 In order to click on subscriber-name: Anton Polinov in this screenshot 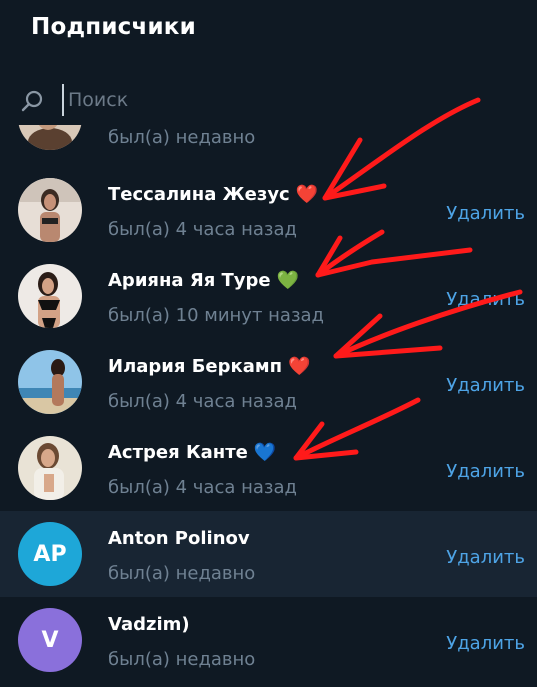, I will do `click(179, 538)`.